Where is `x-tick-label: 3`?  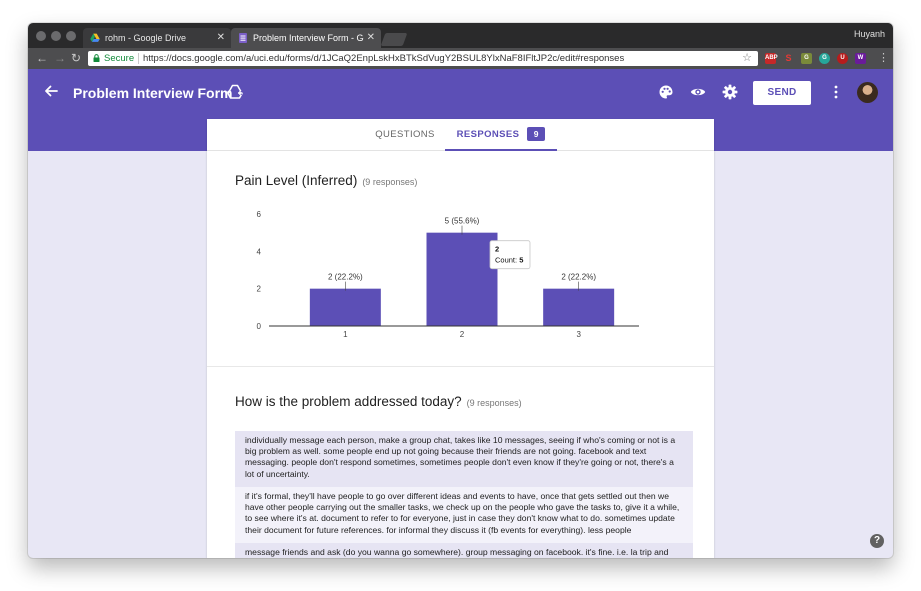
x-tick-label: 3 is located at coordinates (578, 334).